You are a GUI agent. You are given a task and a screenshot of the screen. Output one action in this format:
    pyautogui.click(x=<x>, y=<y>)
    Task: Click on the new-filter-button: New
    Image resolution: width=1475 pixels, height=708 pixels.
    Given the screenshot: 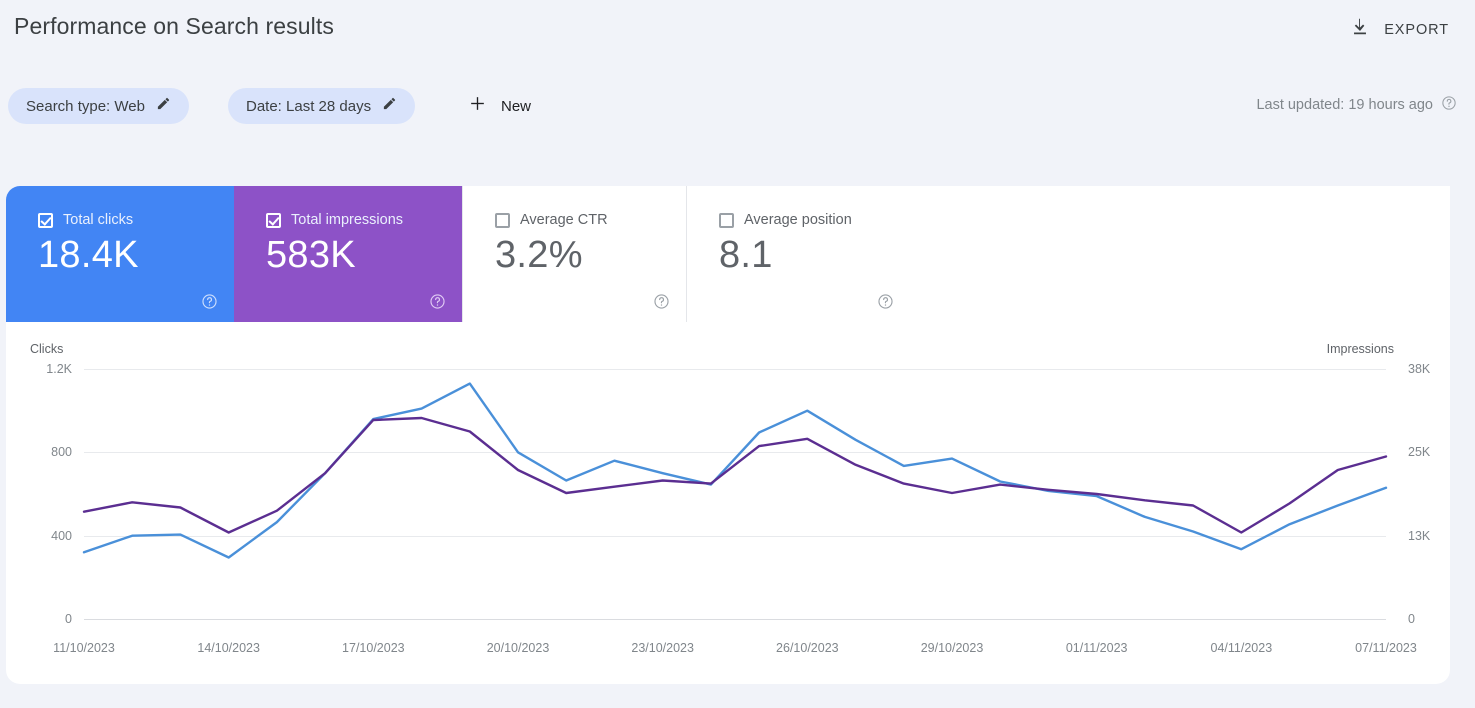 What is the action you would take?
    pyautogui.click(x=499, y=106)
    